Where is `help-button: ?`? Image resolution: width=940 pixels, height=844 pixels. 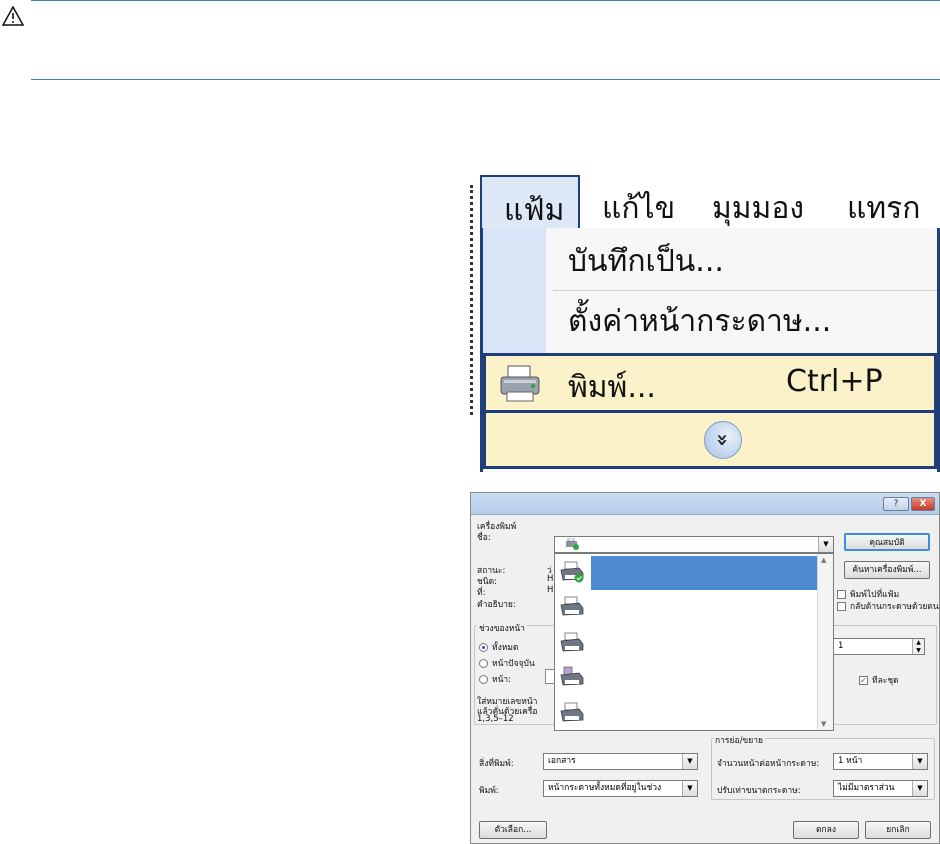
help-button: ? is located at coordinates (896, 504).